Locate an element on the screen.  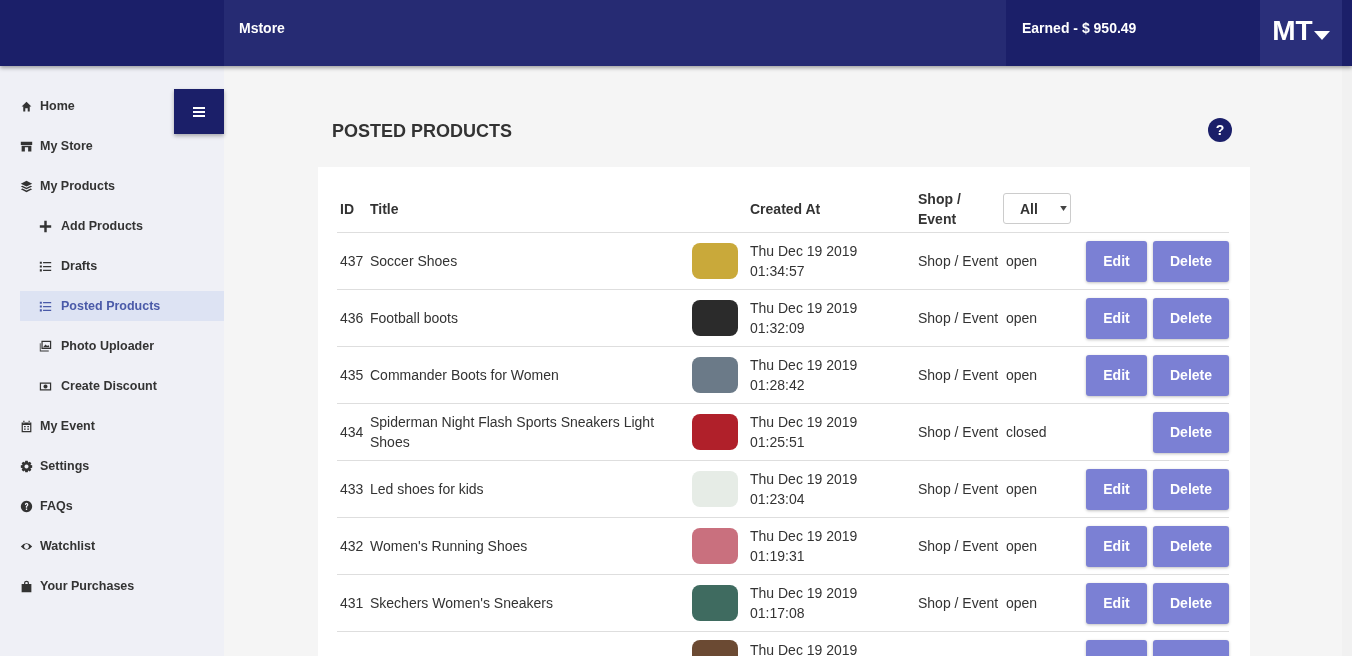
table-cell-text: Thu Dec 19 2019 01:23:04 is located at coordinates (804, 489).